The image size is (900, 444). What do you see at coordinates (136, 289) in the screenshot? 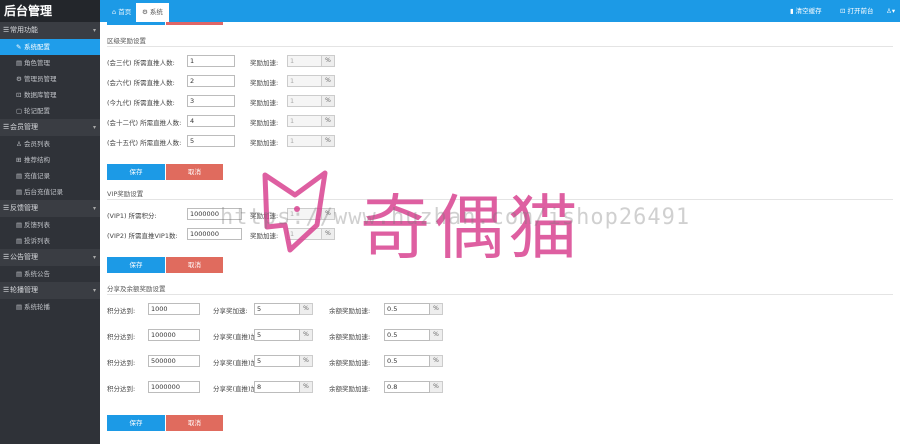
I see `section-title-share: 分享及余额奖励设置` at bounding box center [136, 289].